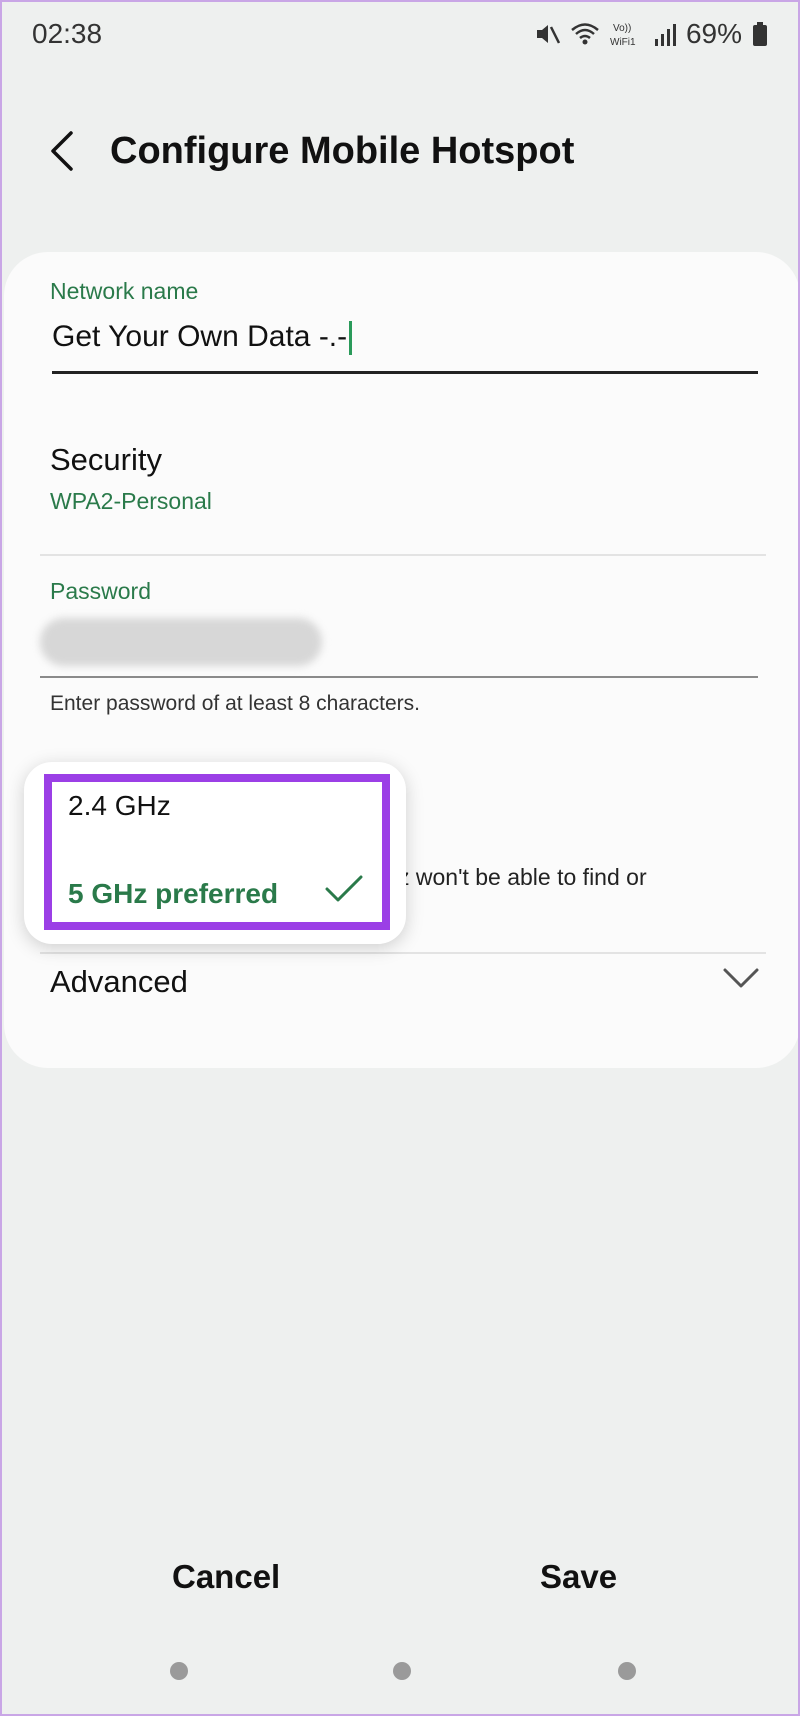 This screenshot has width=800, height=1716. I want to click on battery-icon, so click(760, 34).